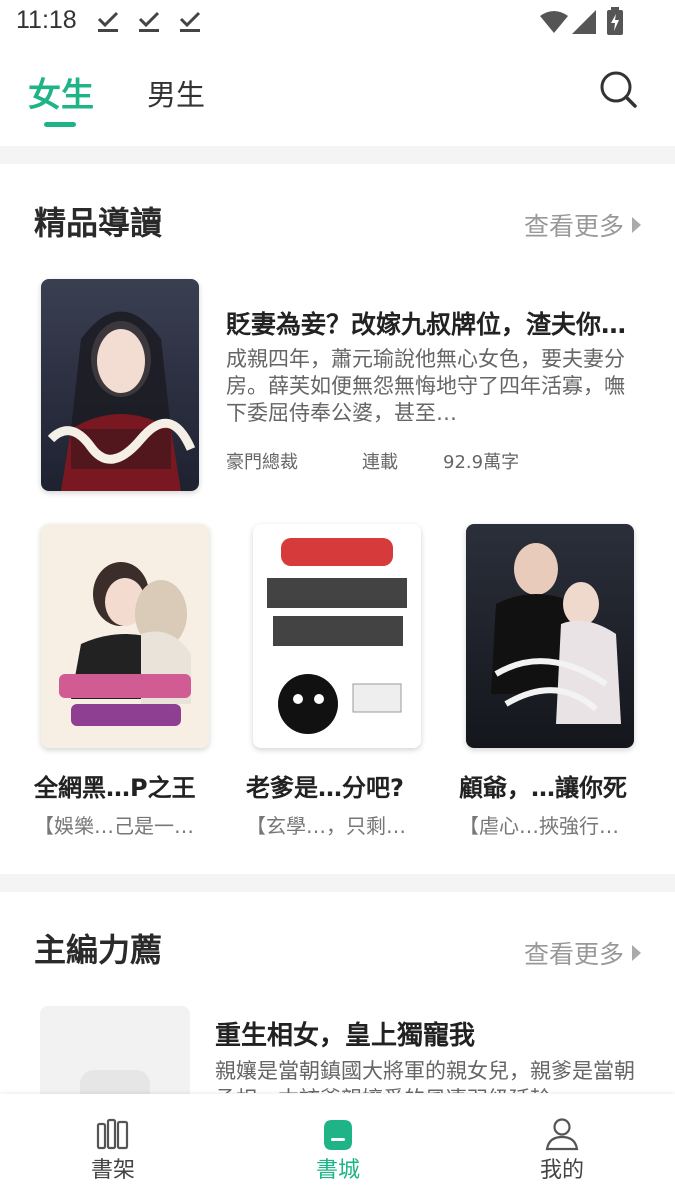  I want to click on status-bar: 11:18, so click(337, 23).